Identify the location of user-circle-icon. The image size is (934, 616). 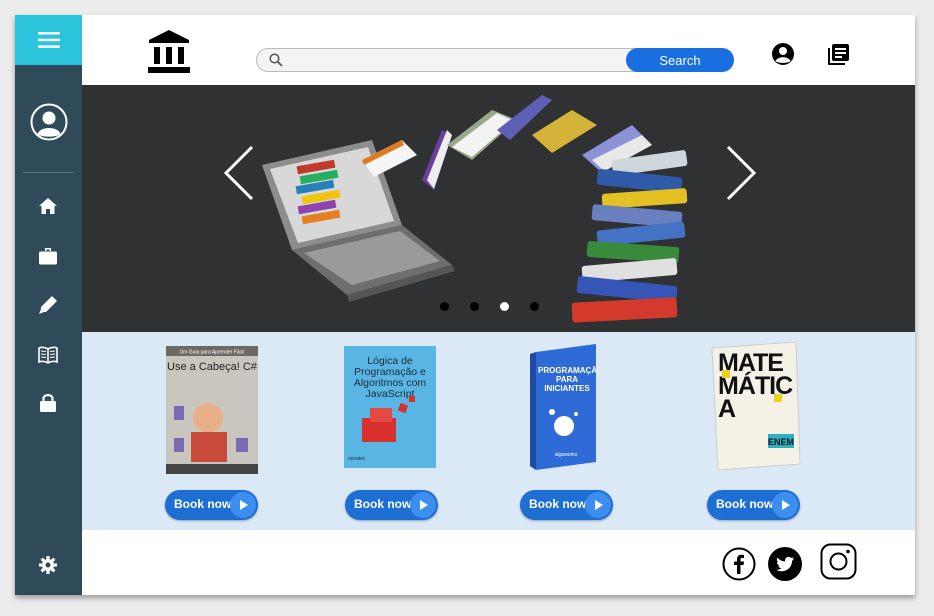
(783, 56).